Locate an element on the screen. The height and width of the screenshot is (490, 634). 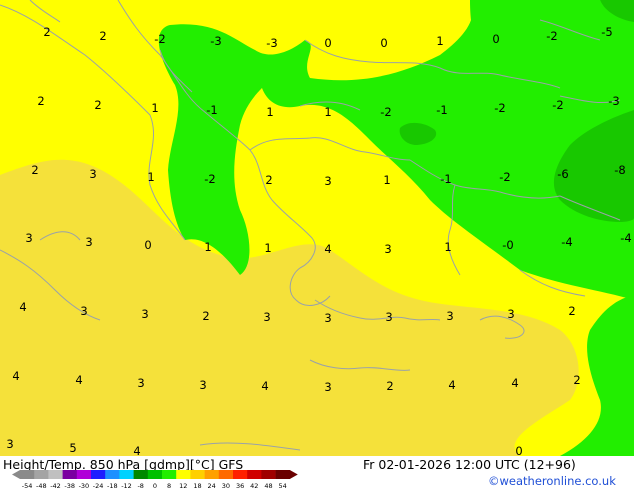
colorbar-tick-label: -18 is located at coordinates (112, 486).